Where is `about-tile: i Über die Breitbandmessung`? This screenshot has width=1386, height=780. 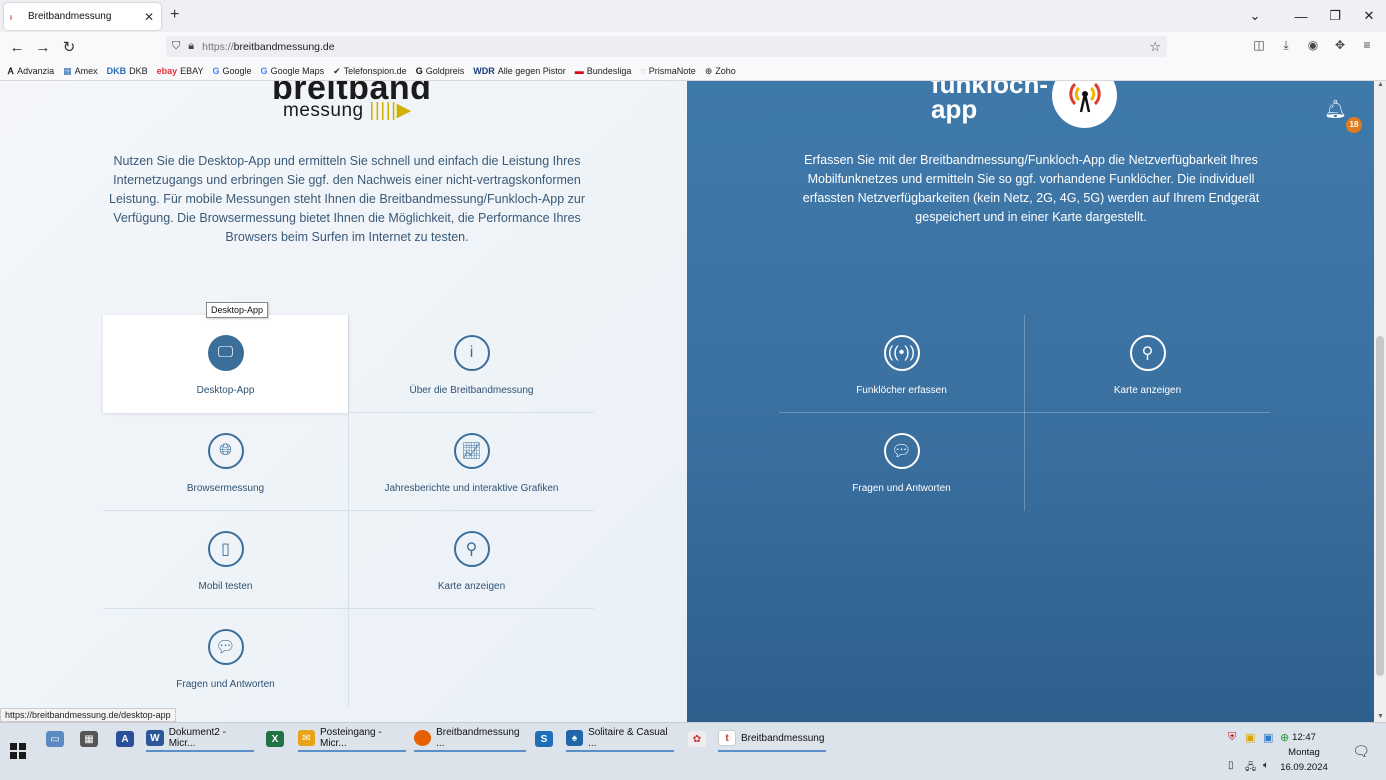 about-tile: i Über die Breitbandmessung is located at coordinates (471, 364).